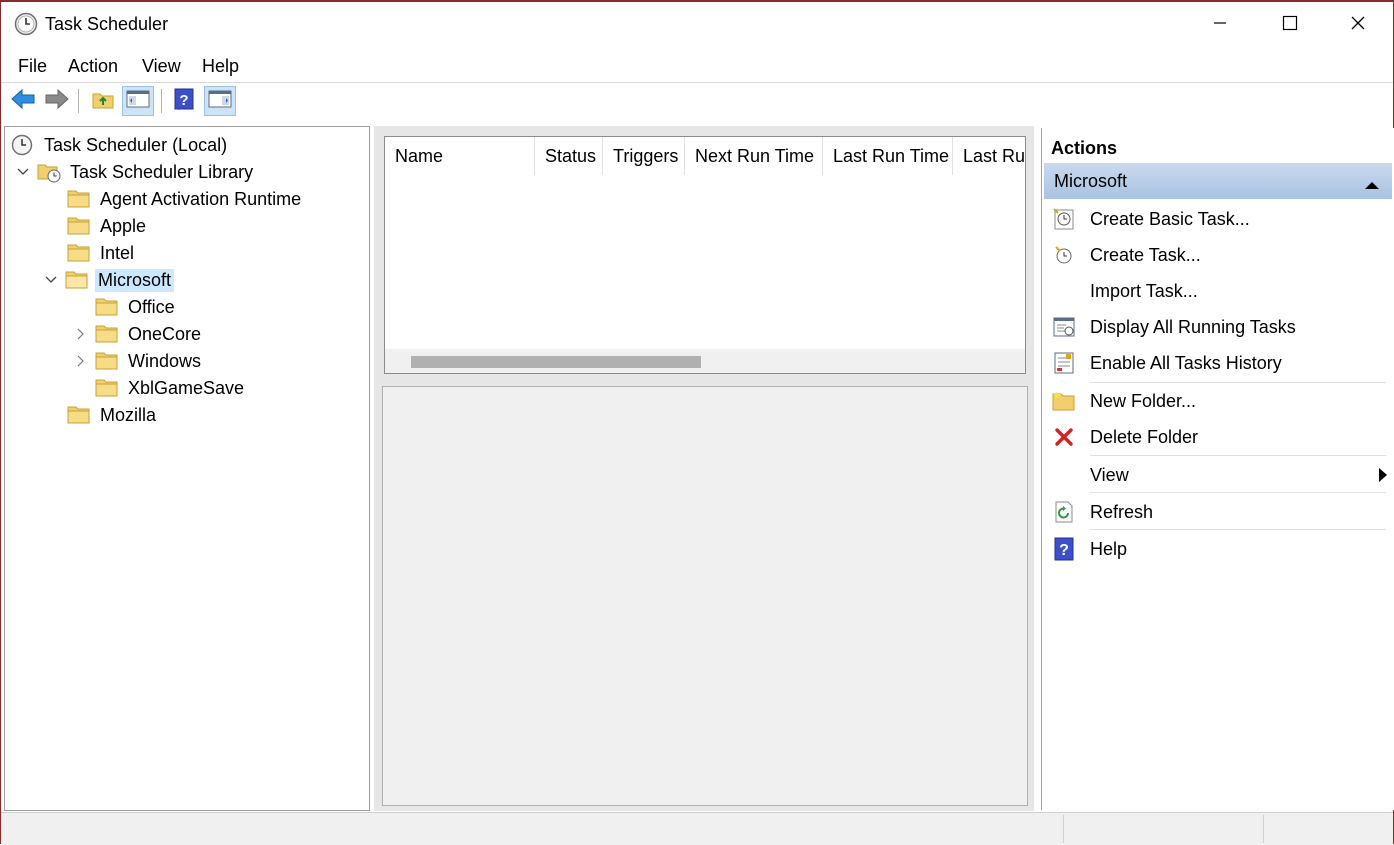 This screenshot has width=1394, height=845. What do you see at coordinates (1064, 219) in the screenshot?
I see `create-basic-task-icon` at bounding box center [1064, 219].